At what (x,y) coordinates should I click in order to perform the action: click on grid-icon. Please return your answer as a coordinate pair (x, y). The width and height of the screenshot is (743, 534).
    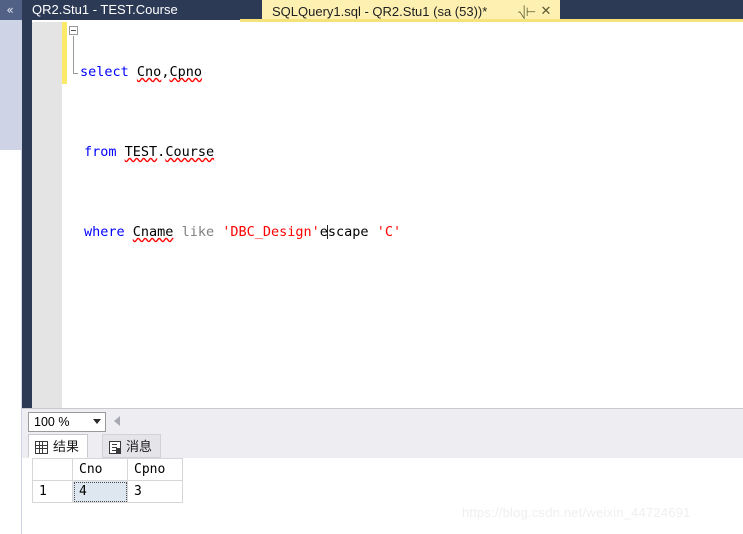
    Looking at the image, I should click on (41, 447).